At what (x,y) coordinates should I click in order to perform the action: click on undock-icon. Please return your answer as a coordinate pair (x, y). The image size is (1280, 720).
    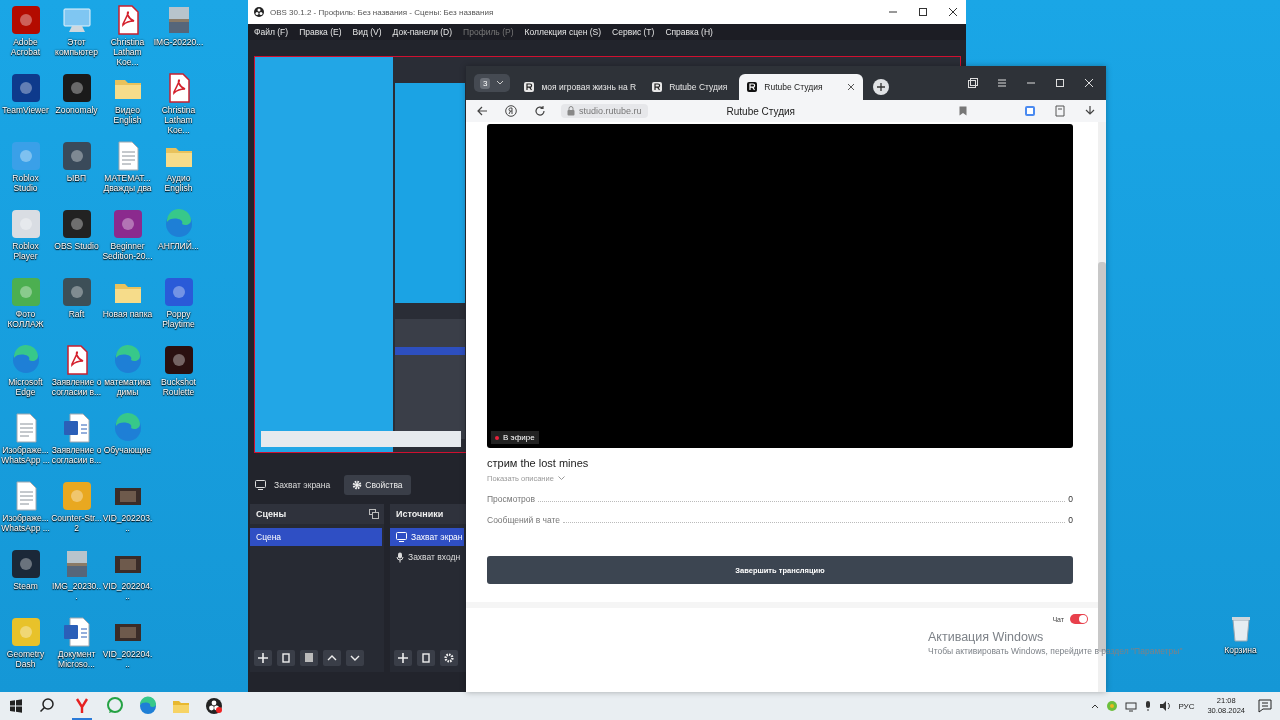
    Looking at the image, I should click on (374, 514).